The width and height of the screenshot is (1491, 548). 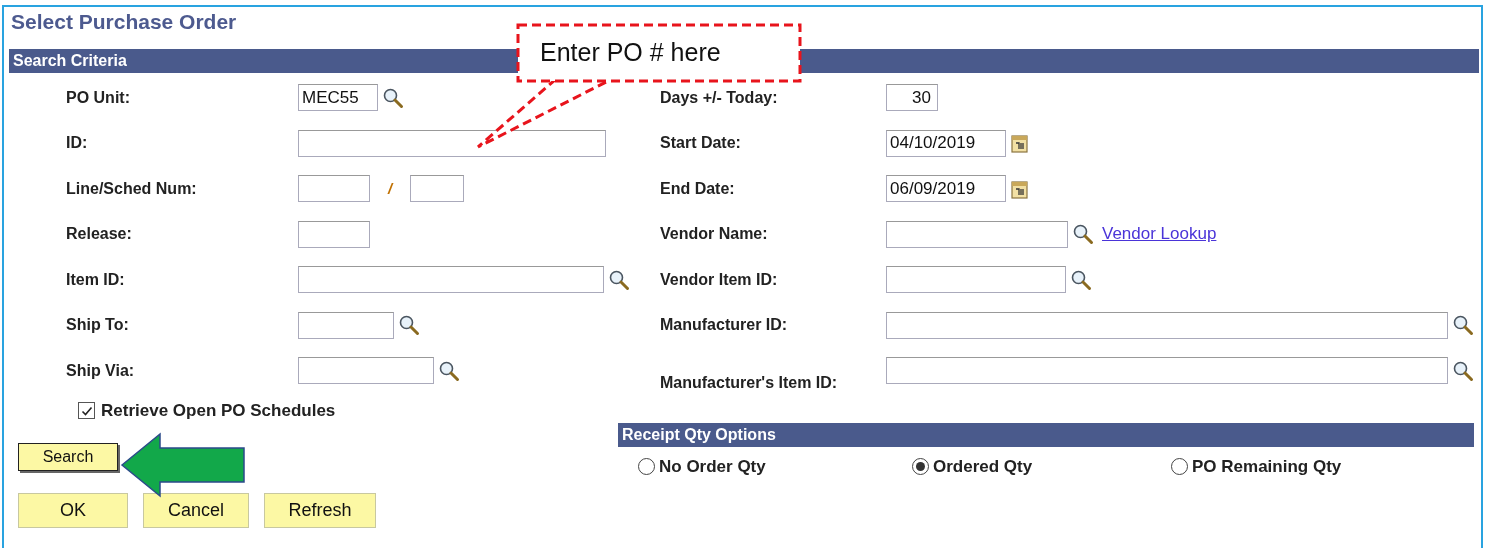 I want to click on action-button: Refresh, so click(x=320, y=510).